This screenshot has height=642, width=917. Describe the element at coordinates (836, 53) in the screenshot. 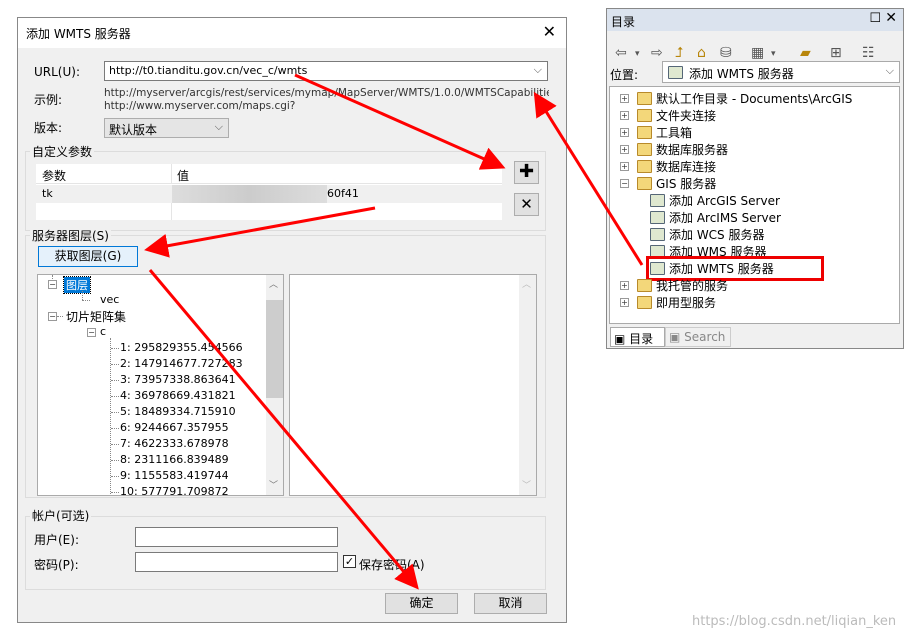

I see `tree-view-icon: ⊞` at that location.